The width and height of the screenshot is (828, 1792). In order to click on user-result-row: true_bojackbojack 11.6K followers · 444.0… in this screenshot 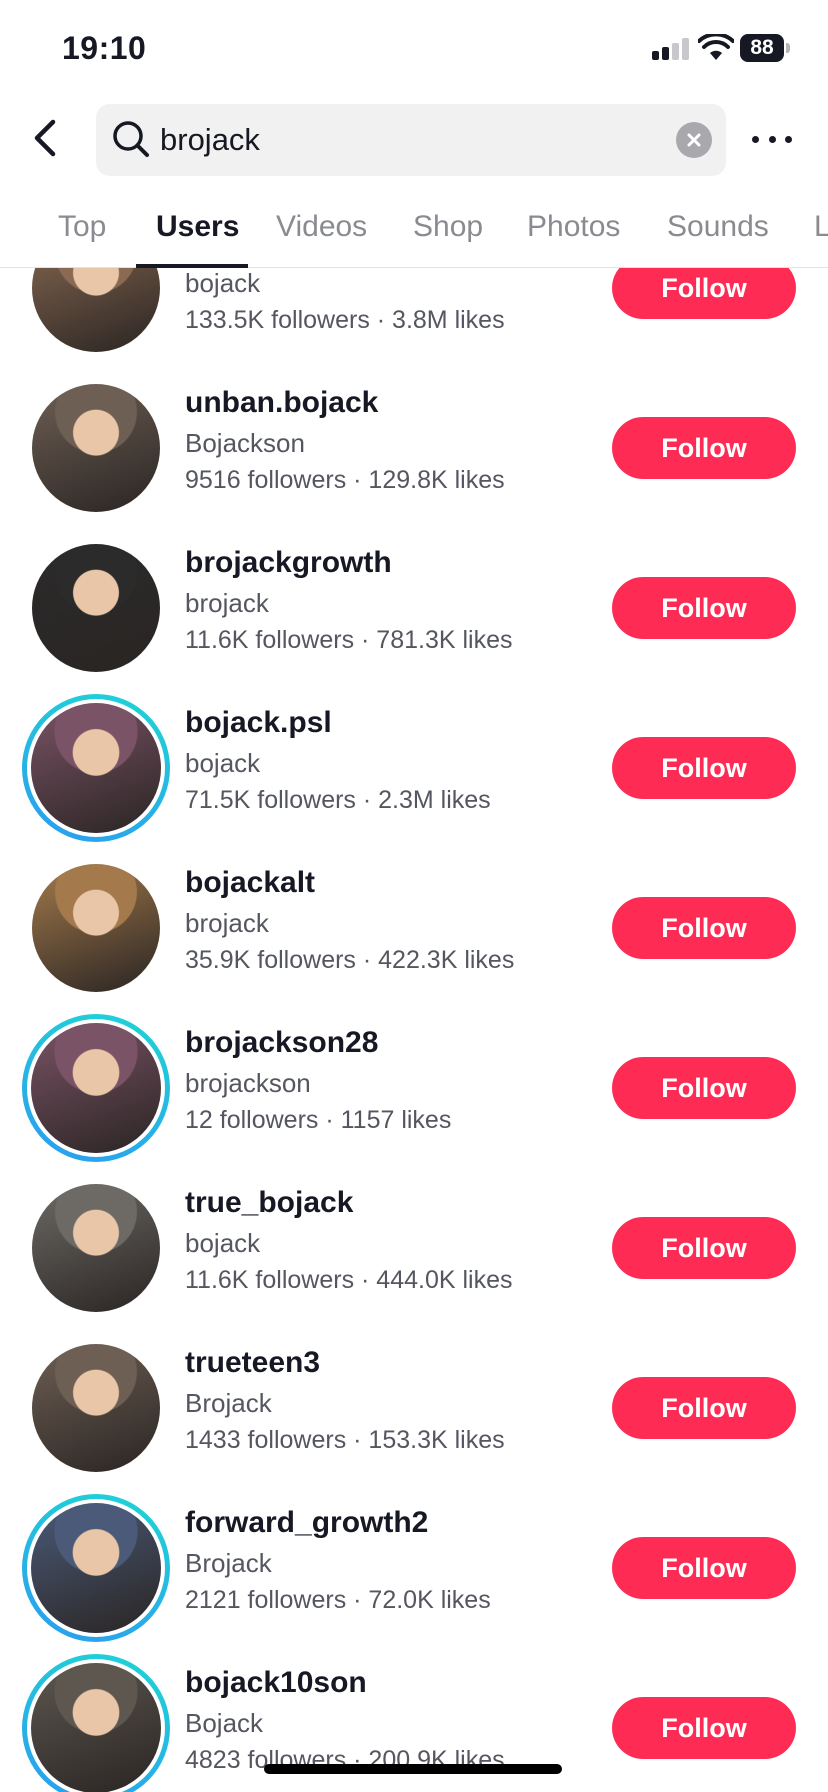, I will do `click(414, 1248)`.